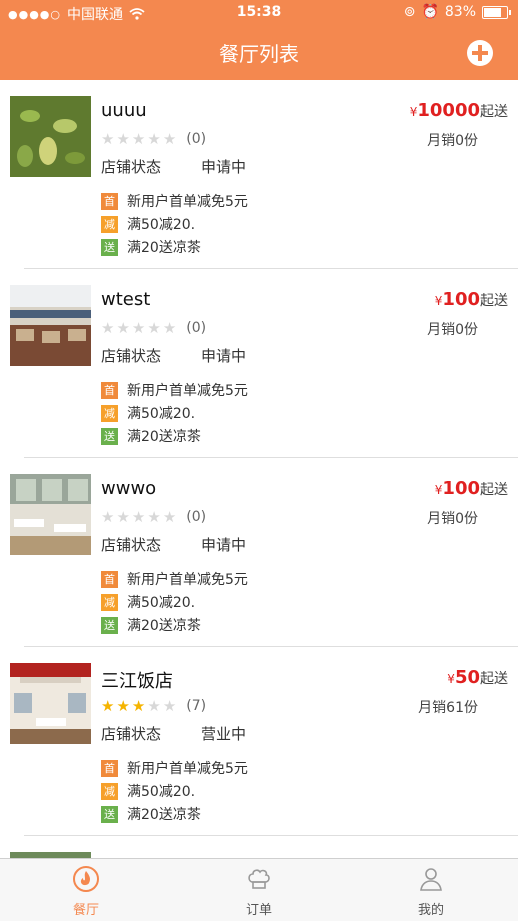  I want to click on minimum-order: ¥50起送, so click(477, 677).